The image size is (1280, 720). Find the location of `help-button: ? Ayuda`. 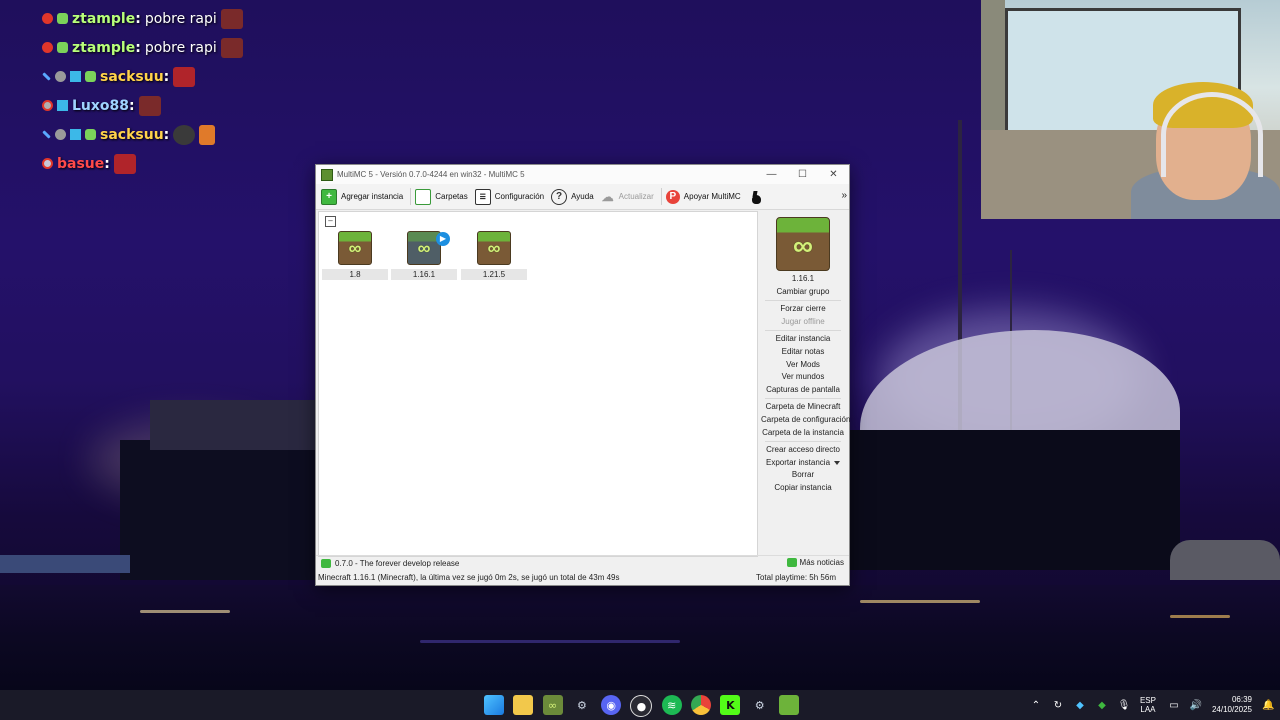

help-button: ? Ayuda is located at coordinates (574, 196).